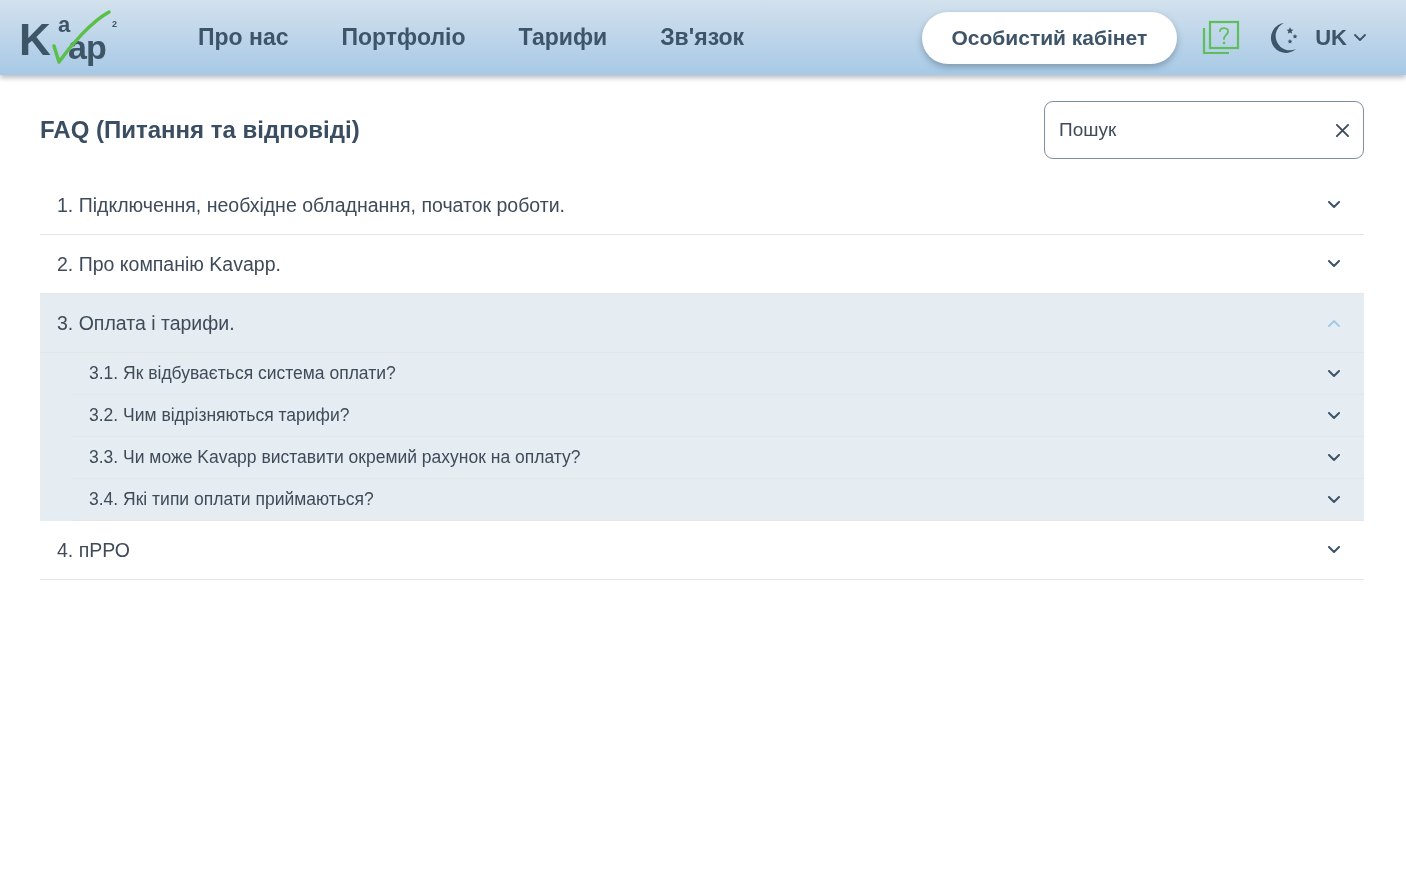 The height and width of the screenshot is (876, 1406). Describe the element at coordinates (1049, 37) in the screenshot. I see `account-button: Особистий кабінет` at that location.